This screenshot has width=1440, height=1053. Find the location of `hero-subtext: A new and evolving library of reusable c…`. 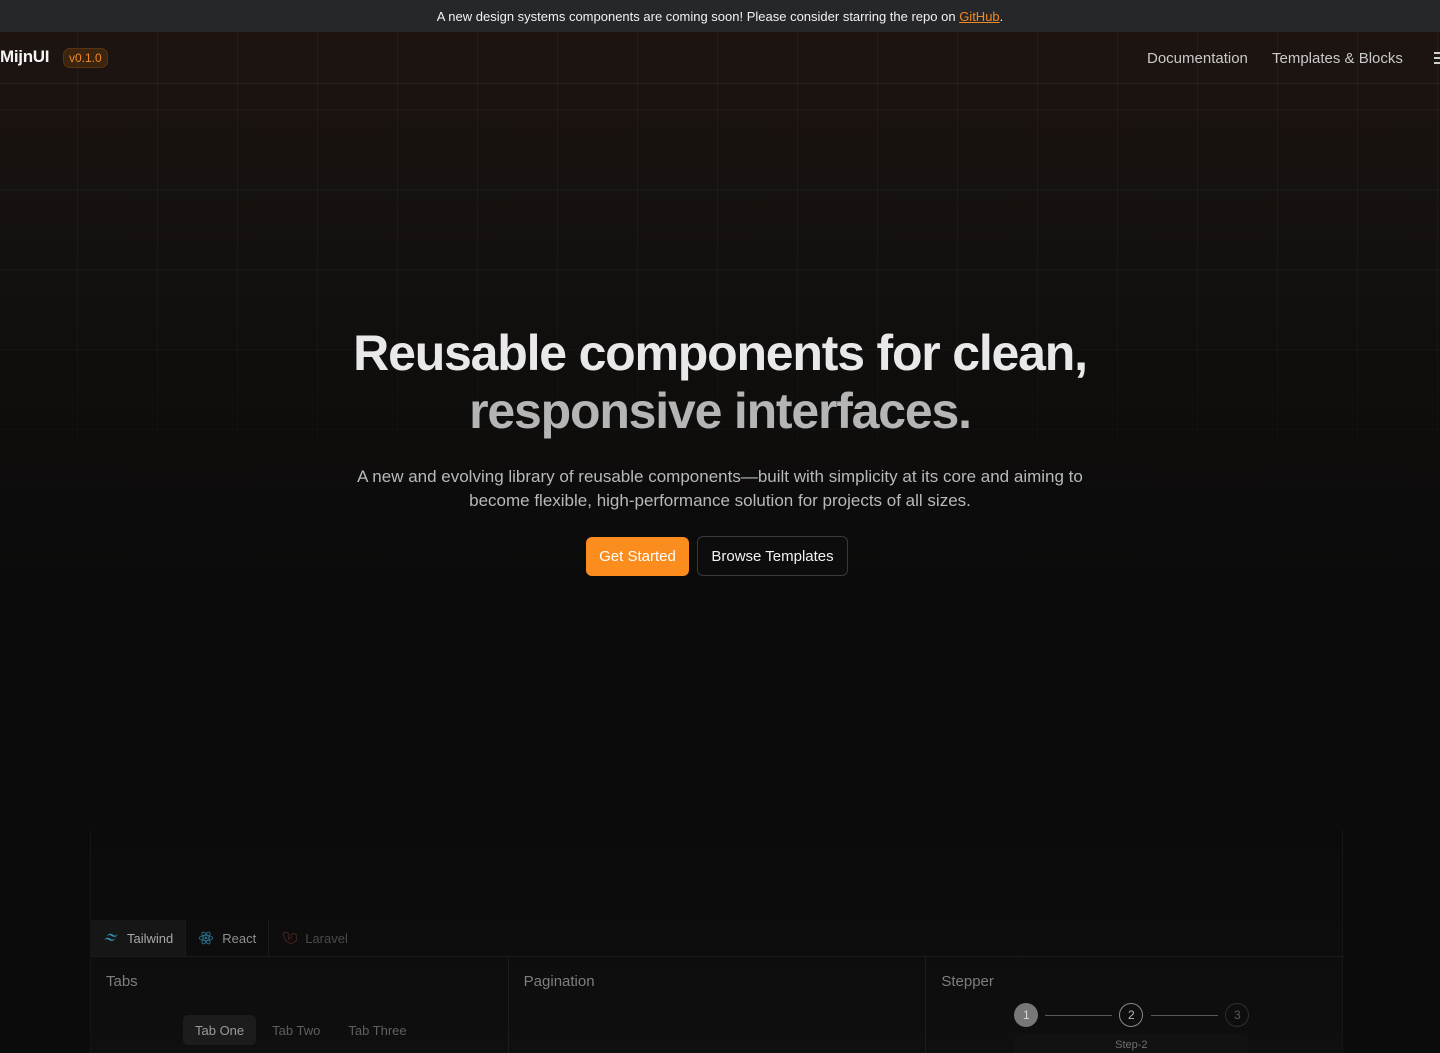

hero-subtext: A new and evolving library of reusable c… is located at coordinates (720, 488).